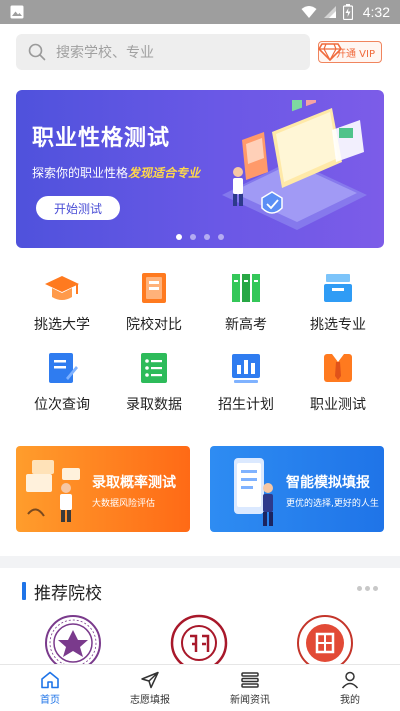 The height and width of the screenshot is (711, 400). What do you see at coordinates (350, 700) in the screenshot?
I see `nav-label: 我的` at bounding box center [350, 700].